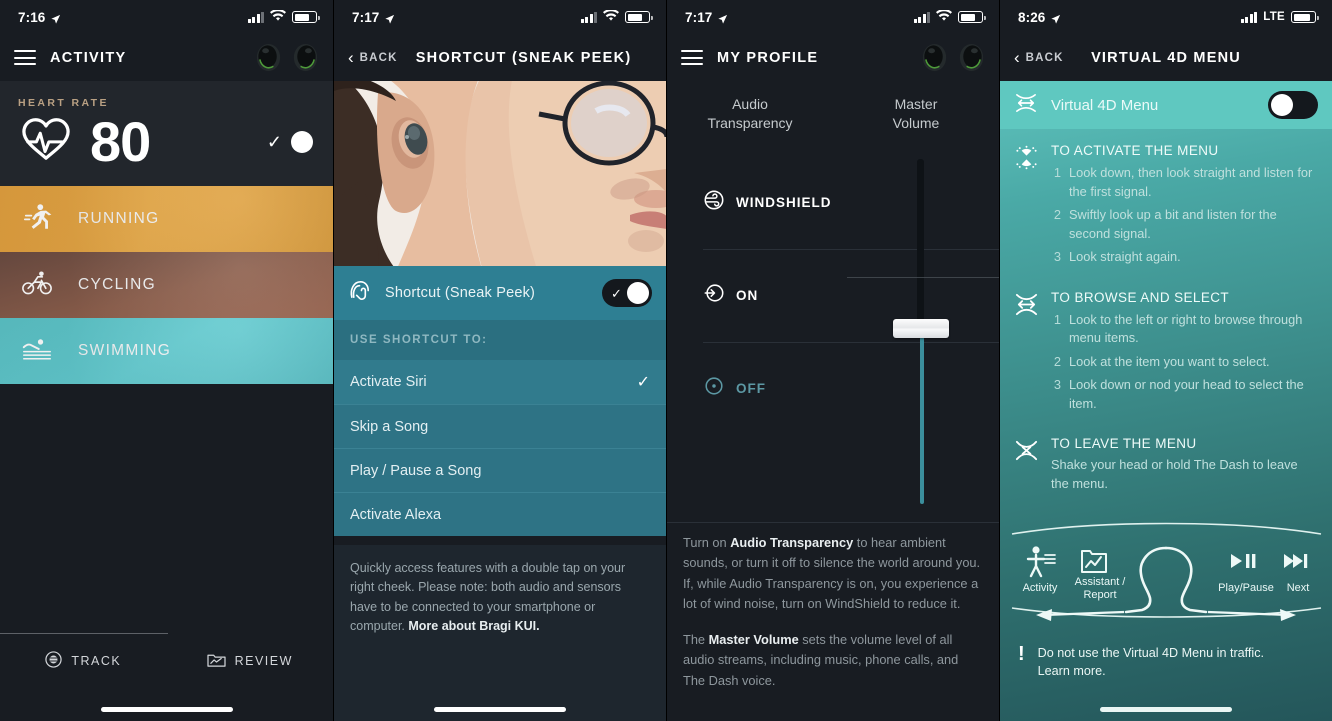  Describe the element at coordinates (949, 16) in the screenshot. I see `status-right` at that location.